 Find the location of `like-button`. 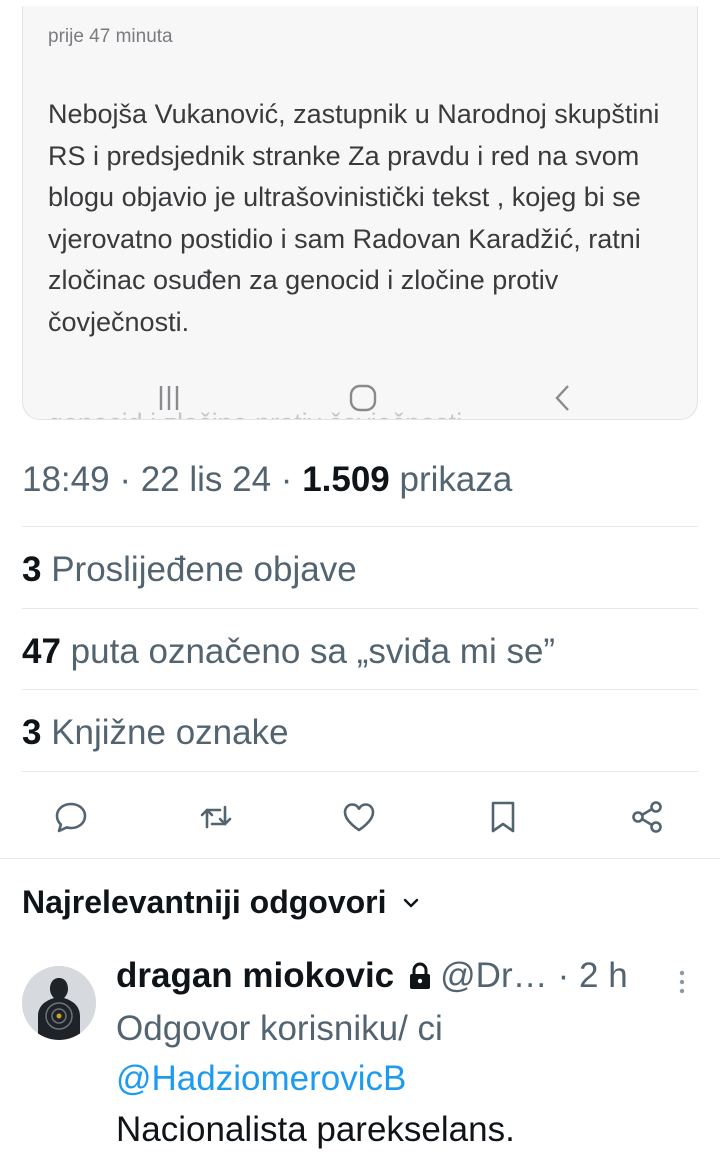

like-button is located at coordinates (359, 817).